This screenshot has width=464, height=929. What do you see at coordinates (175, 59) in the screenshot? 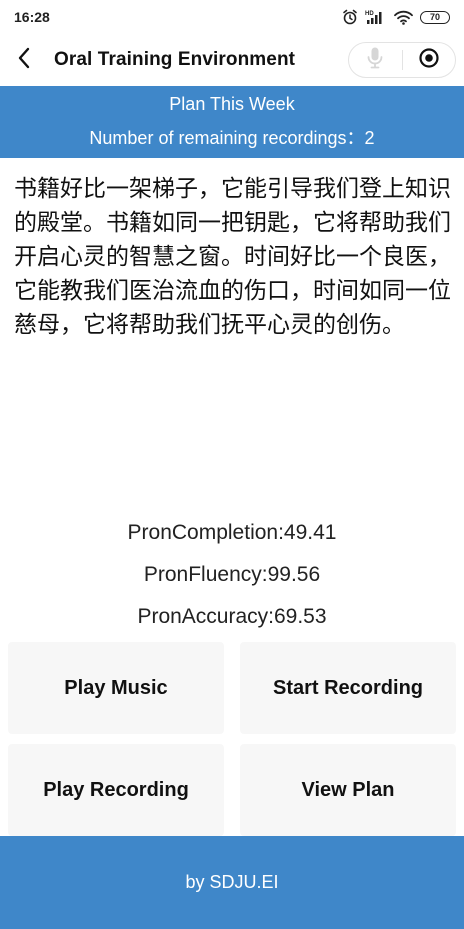
I see `page-title: Oral Training Environment` at bounding box center [175, 59].